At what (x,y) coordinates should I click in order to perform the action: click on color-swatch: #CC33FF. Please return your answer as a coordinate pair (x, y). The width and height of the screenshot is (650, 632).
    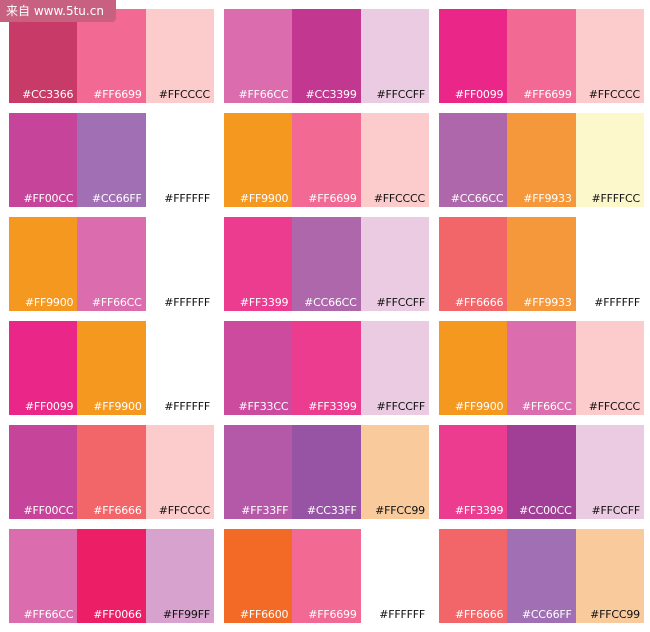
    Looking at the image, I should click on (326, 472).